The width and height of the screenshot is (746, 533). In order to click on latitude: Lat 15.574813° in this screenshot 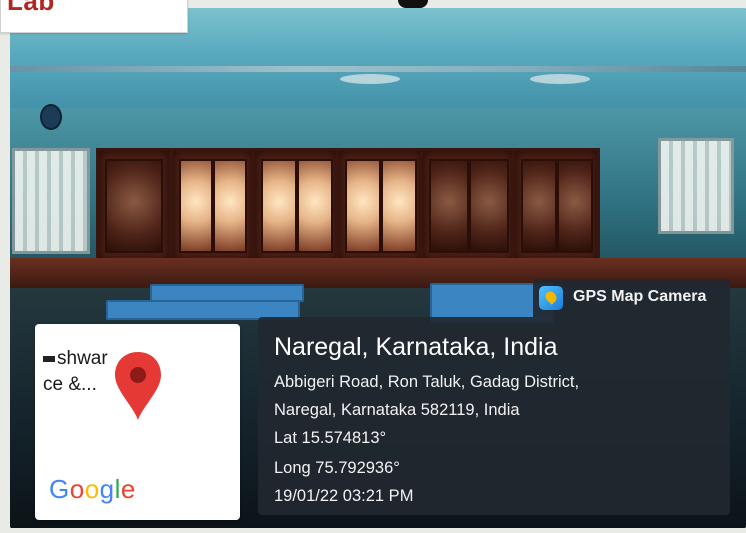, I will do `click(330, 438)`.